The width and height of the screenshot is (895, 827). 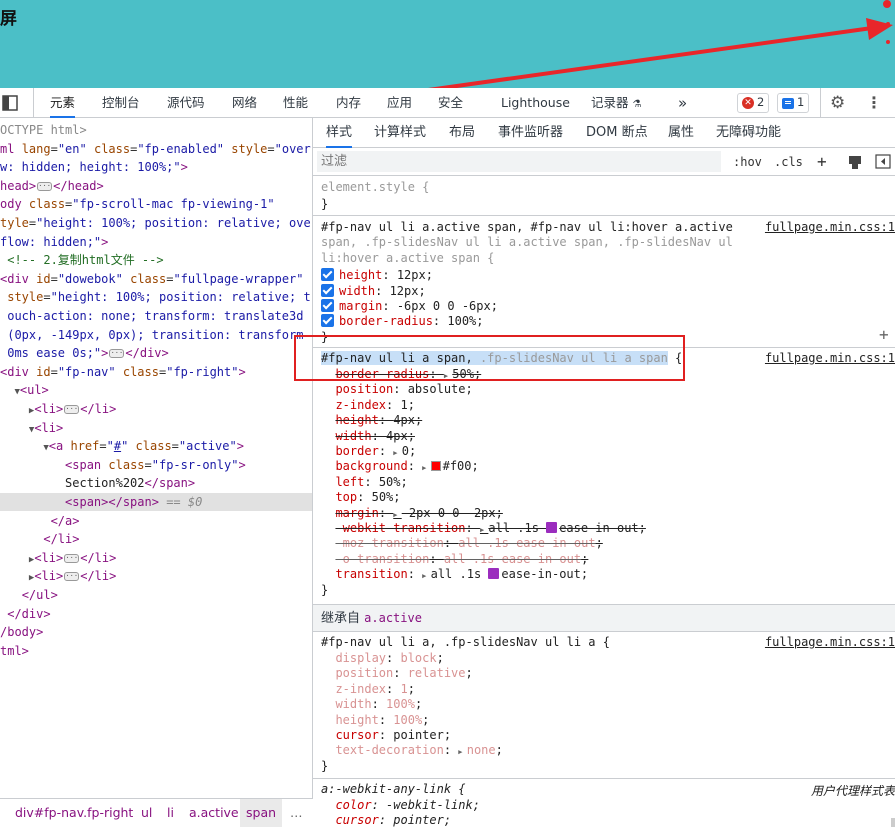 What do you see at coordinates (375, 188) in the screenshot?
I see `element-style-selector: element.style {` at bounding box center [375, 188].